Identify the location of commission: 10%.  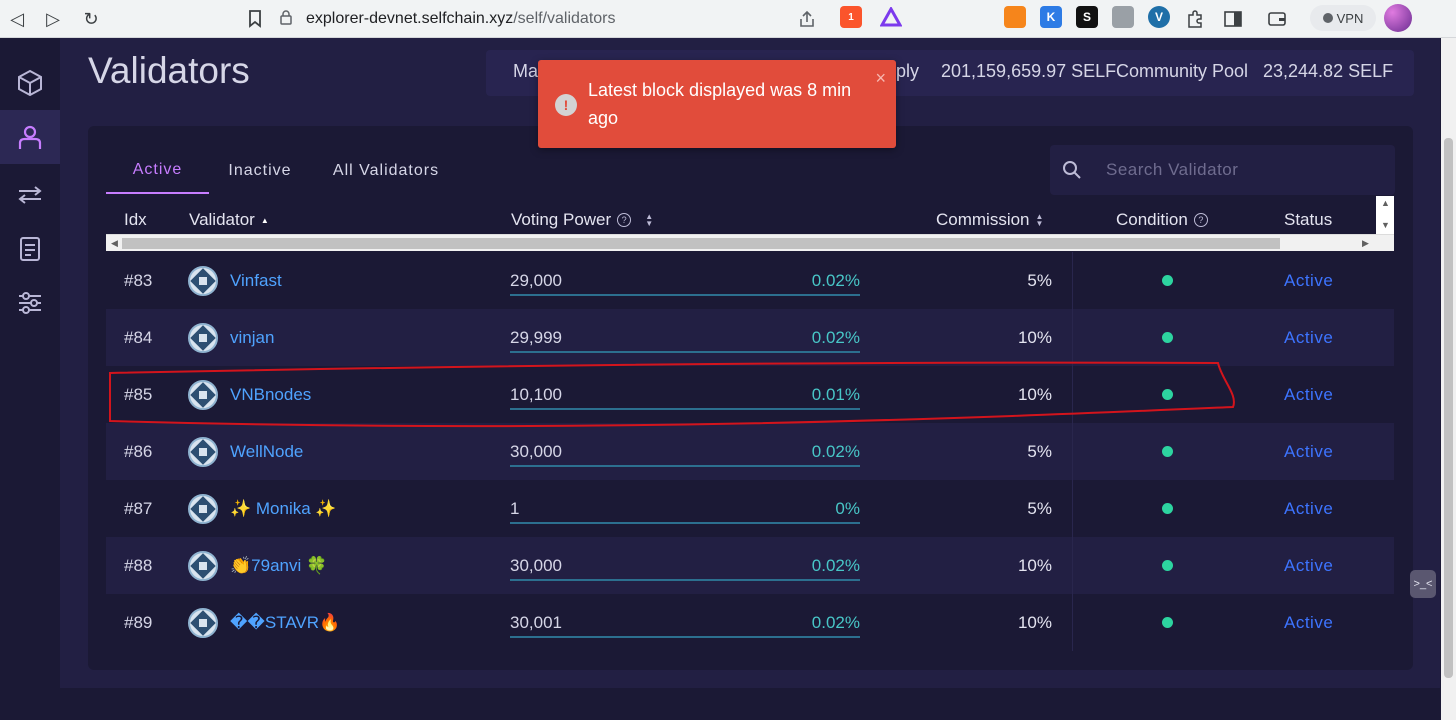
(1034, 337).